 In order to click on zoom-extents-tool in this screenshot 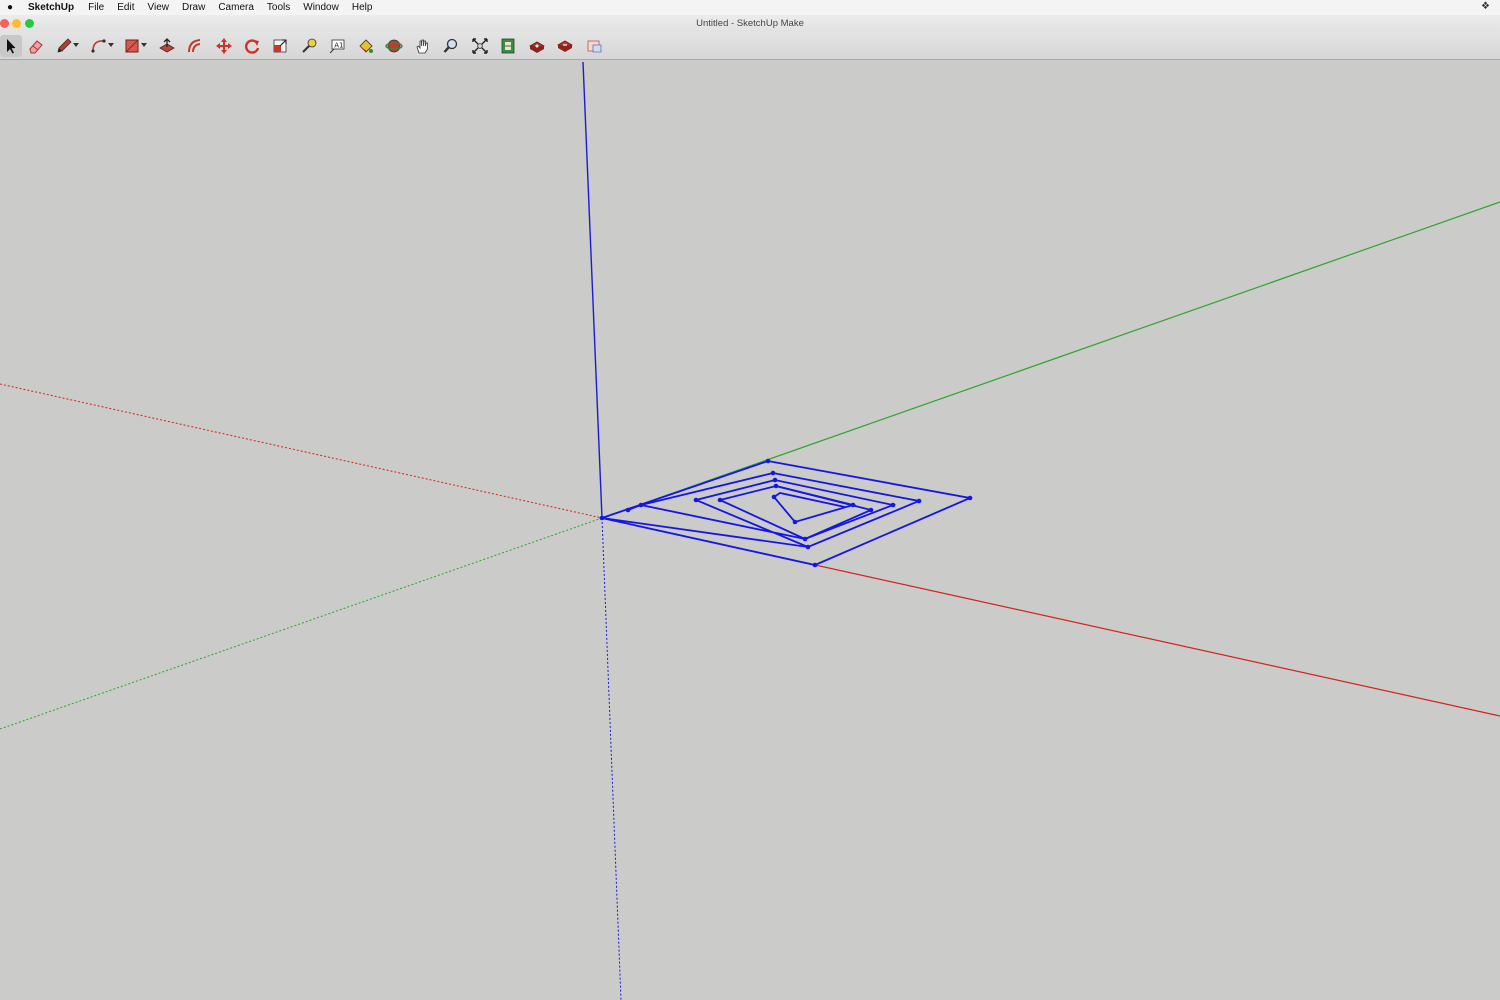, I will do `click(480, 46)`.